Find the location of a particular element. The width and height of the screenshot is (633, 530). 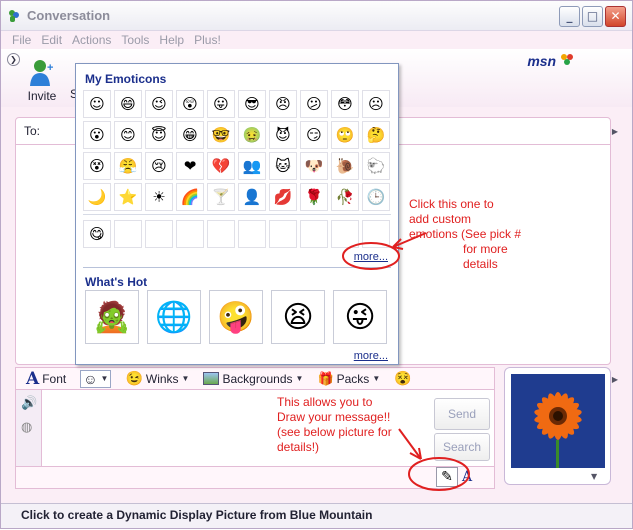

emoticon-cell: 🥀 is located at coordinates (345, 197).